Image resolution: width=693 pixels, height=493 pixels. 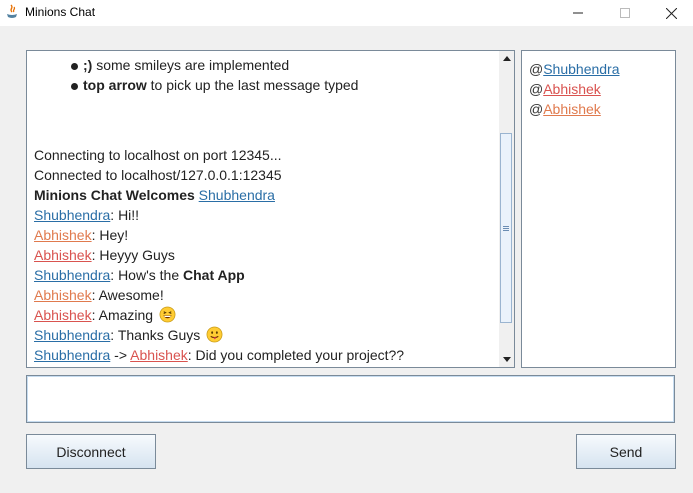 I want to click on grip-icon, so click(x=506, y=228).